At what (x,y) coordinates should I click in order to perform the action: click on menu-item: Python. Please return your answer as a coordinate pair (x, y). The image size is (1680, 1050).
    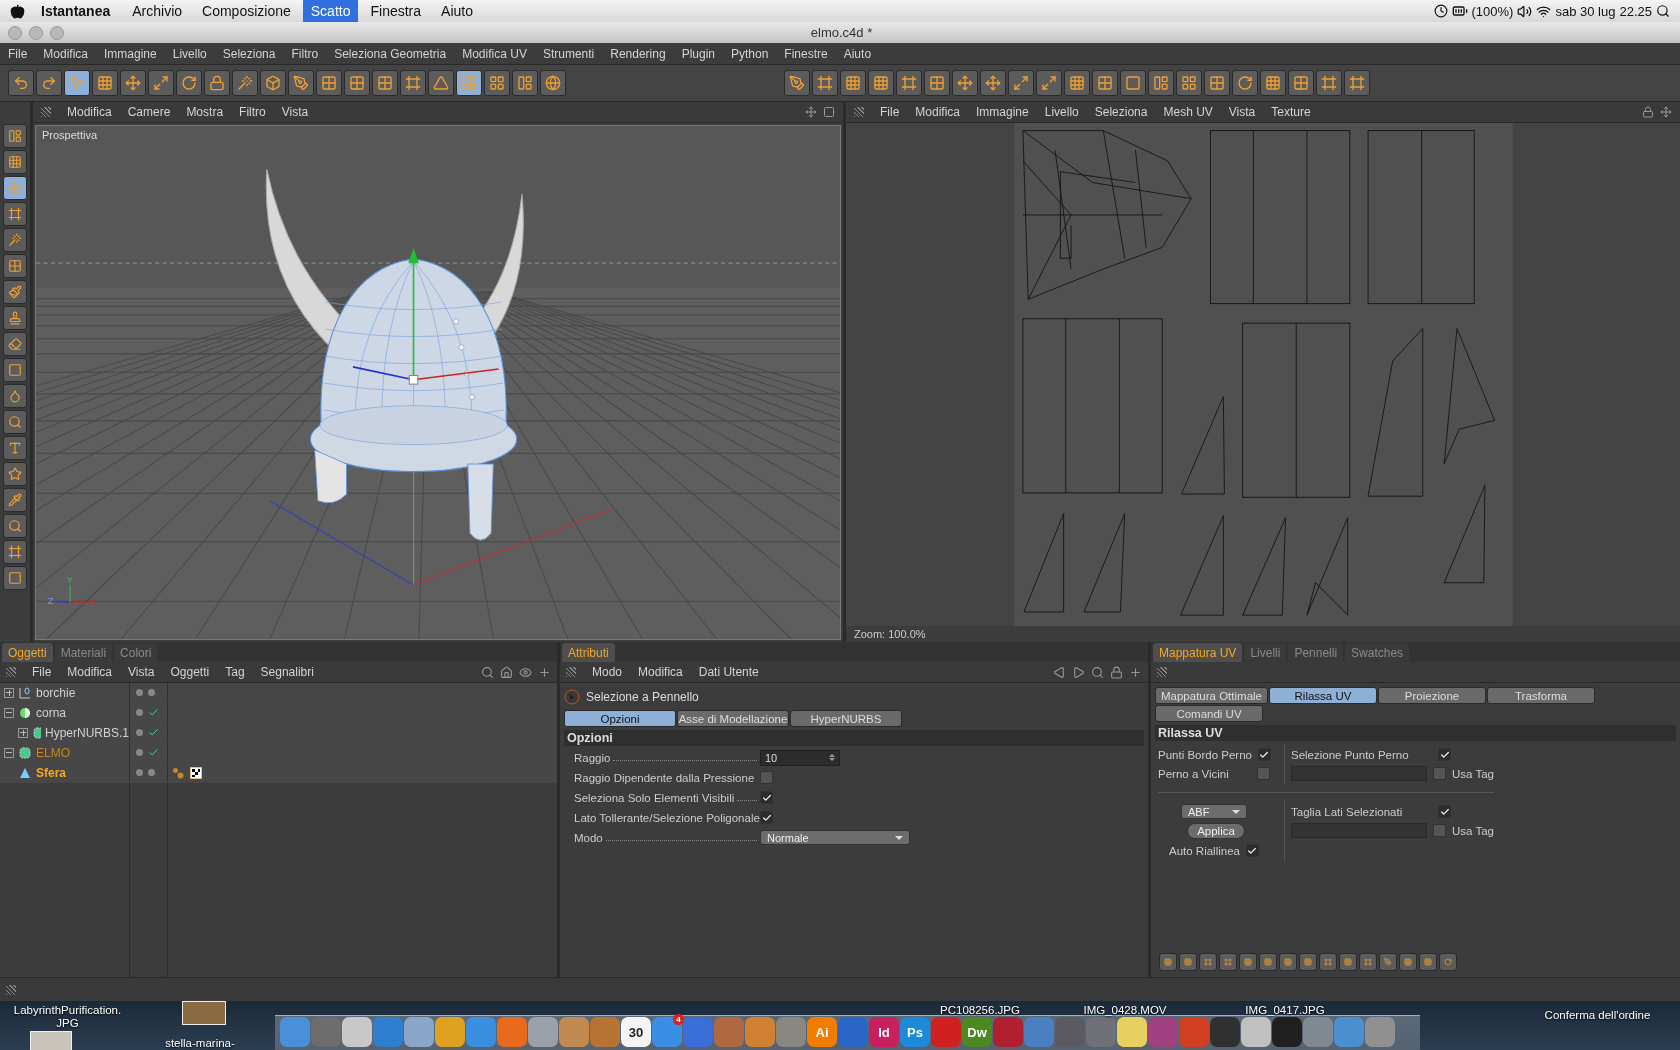
    Looking at the image, I should click on (750, 53).